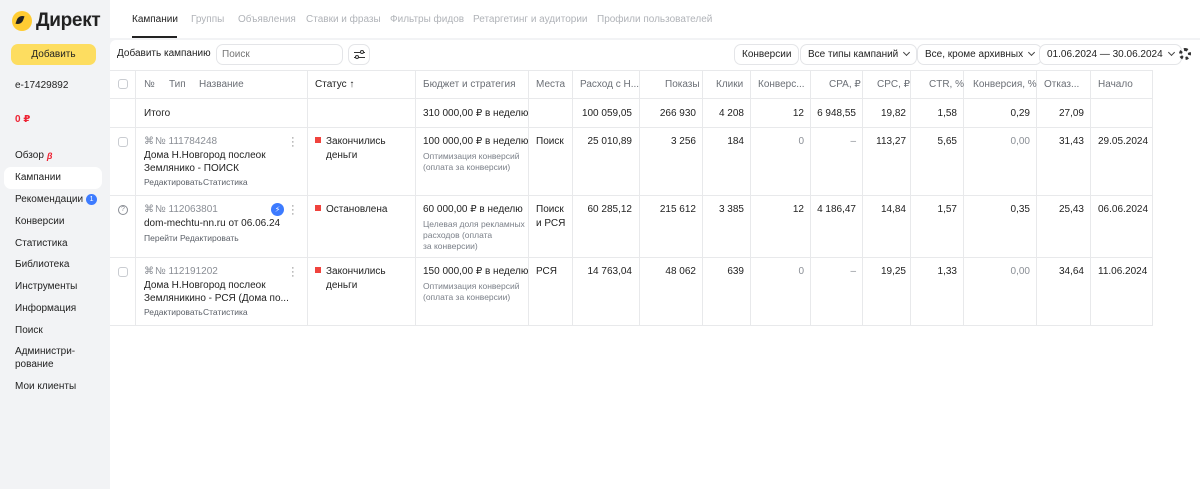 This screenshot has width=1200, height=489. What do you see at coordinates (550, 209) in the screenshot?
I see `places: Поиск` at bounding box center [550, 209].